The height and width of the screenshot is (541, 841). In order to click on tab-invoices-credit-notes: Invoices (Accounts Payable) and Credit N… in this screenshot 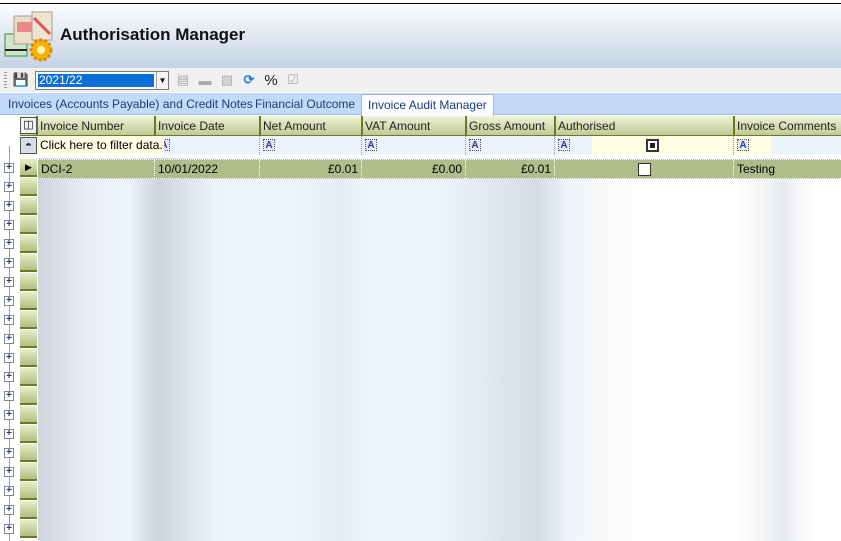, I will do `click(130, 104)`.